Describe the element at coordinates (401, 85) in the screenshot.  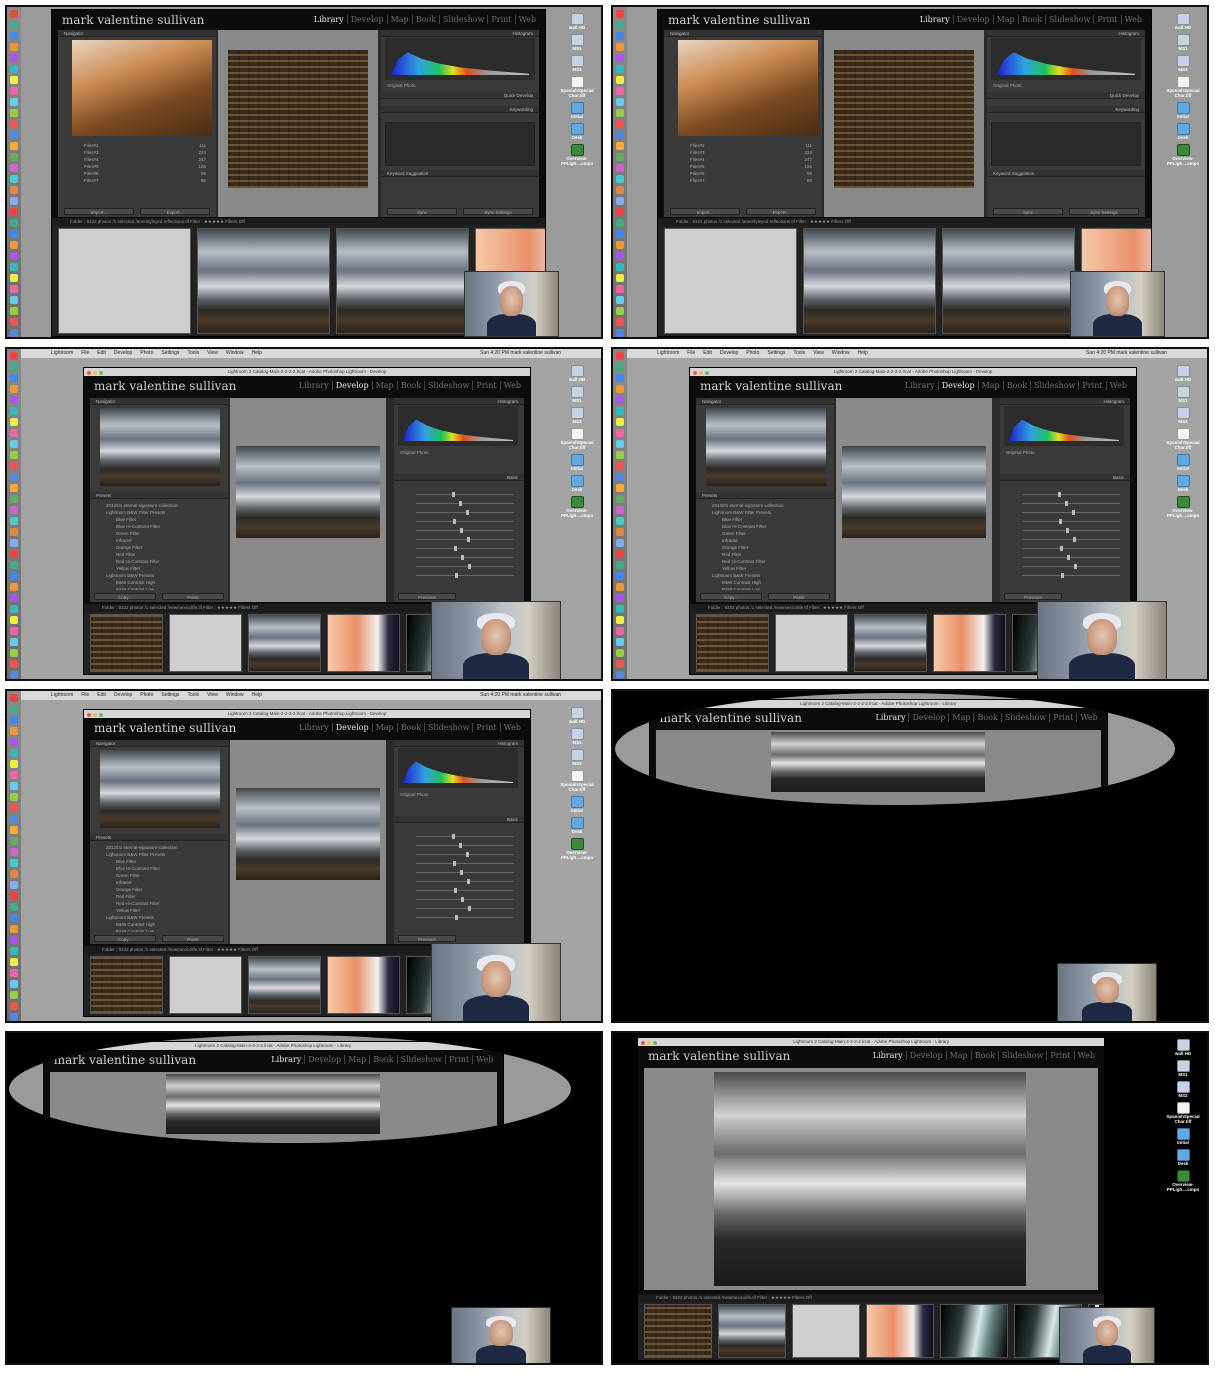
I see `original-photo-label: Original Photo` at that location.